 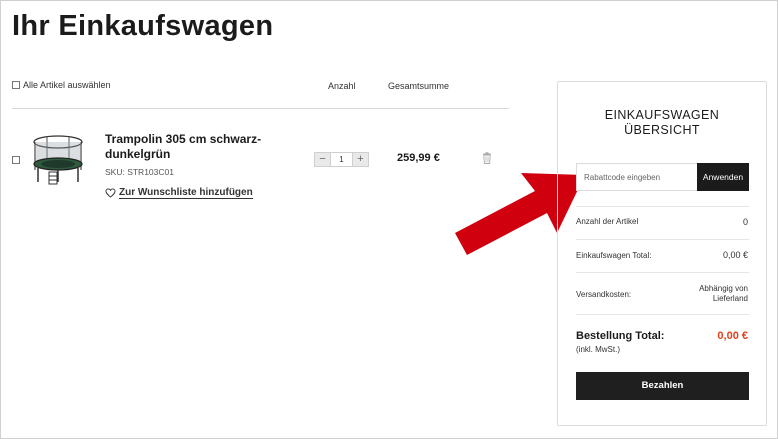 I want to click on items-count-label: Anzahl der Artikel, so click(x=607, y=221).